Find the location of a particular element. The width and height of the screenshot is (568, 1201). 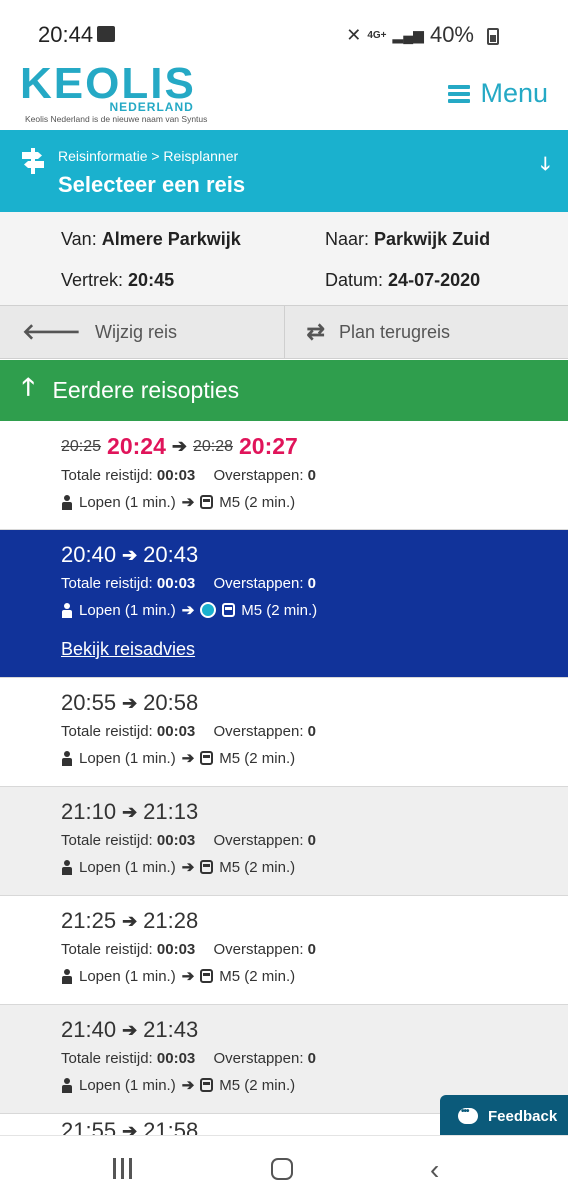

arrow-down-icon: 🡓 is located at coordinates (545, 167).